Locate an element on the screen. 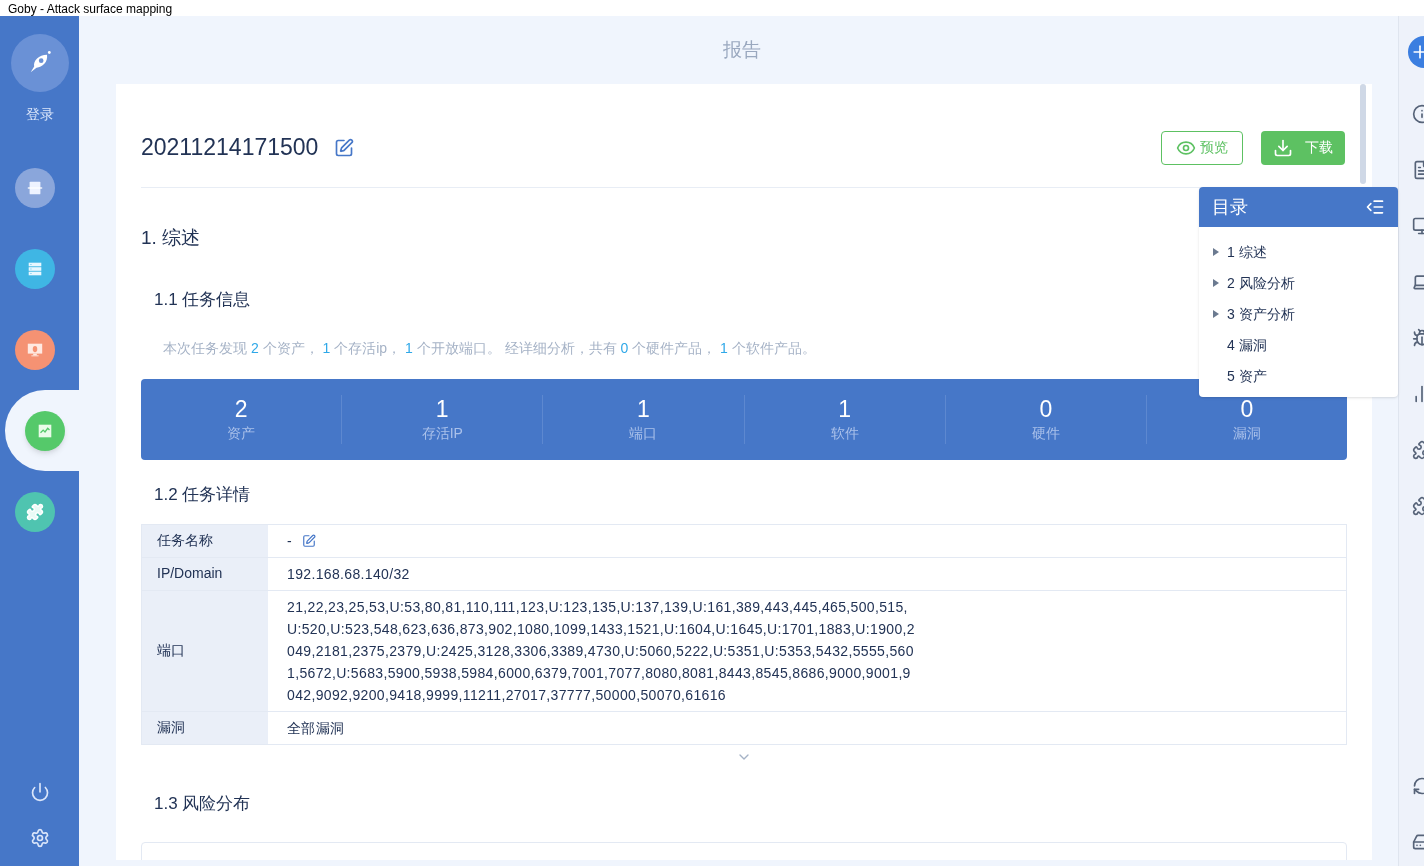 The height and width of the screenshot is (866, 1424). table-cell-text: - is located at coordinates (289, 541).